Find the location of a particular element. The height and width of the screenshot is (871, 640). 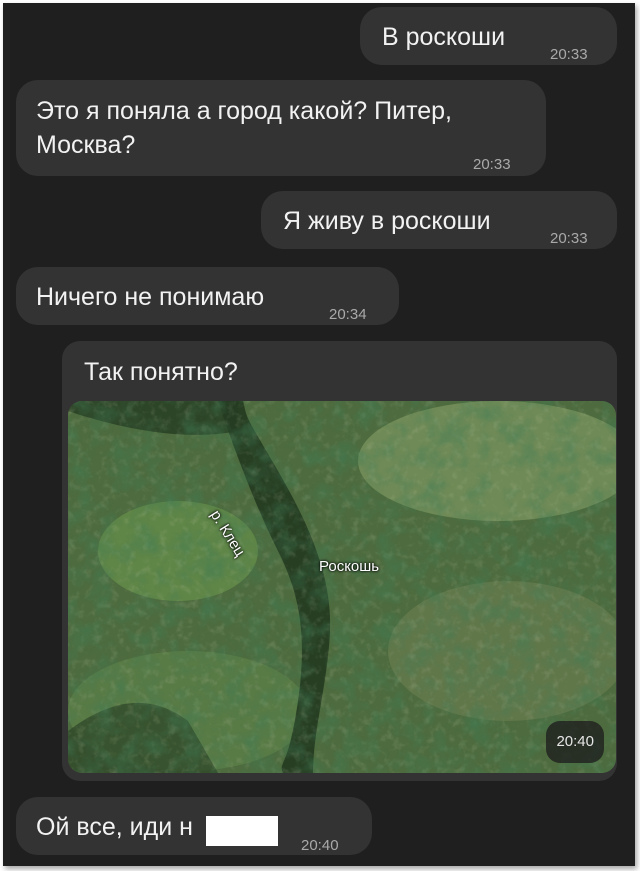

message-bubble-outgoing: В роскоши 20:33 is located at coordinates (488, 36).